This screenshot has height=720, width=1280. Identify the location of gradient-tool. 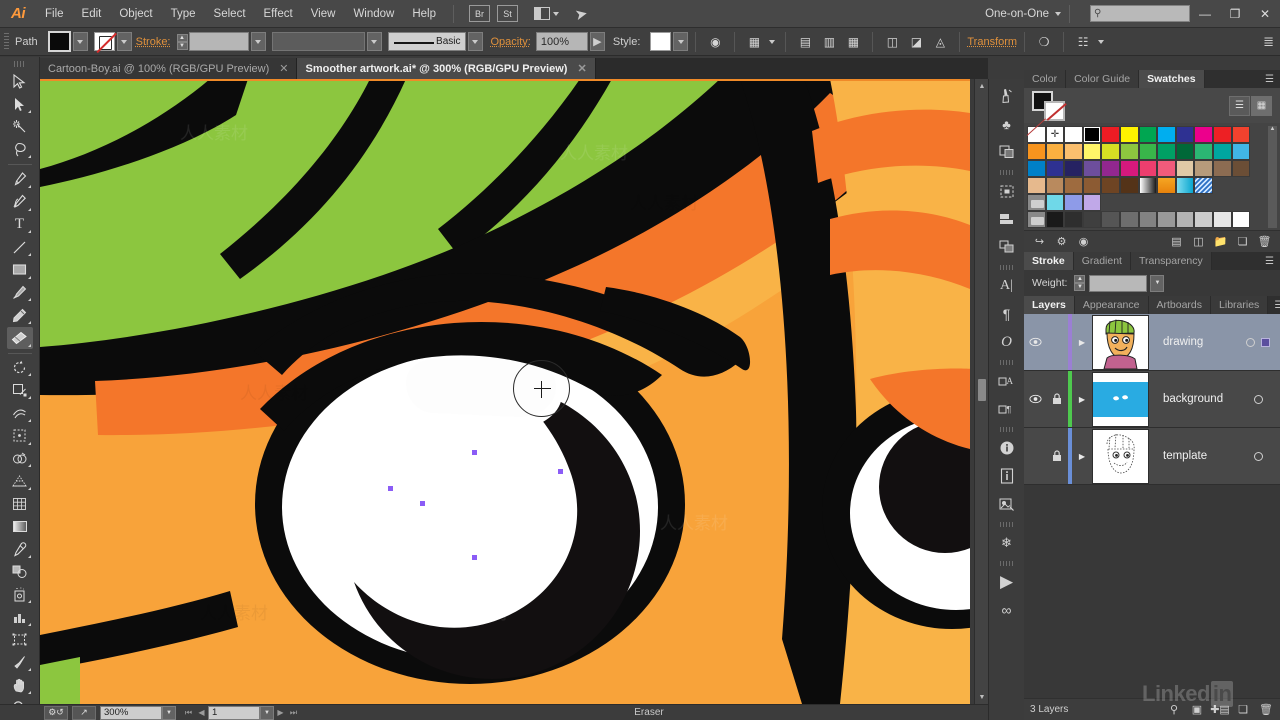
(20, 527).